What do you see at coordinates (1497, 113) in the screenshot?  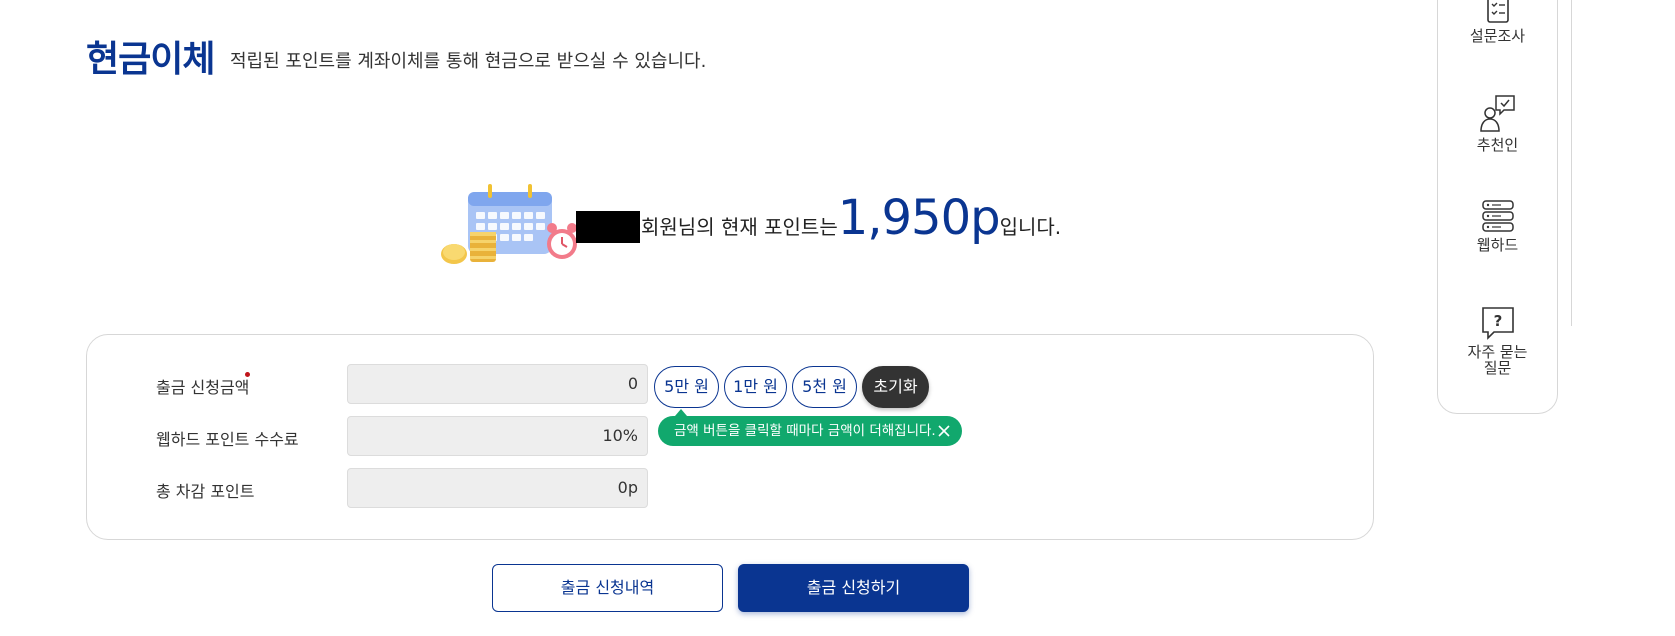 I see `referral-icon` at bounding box center [1497, 113].